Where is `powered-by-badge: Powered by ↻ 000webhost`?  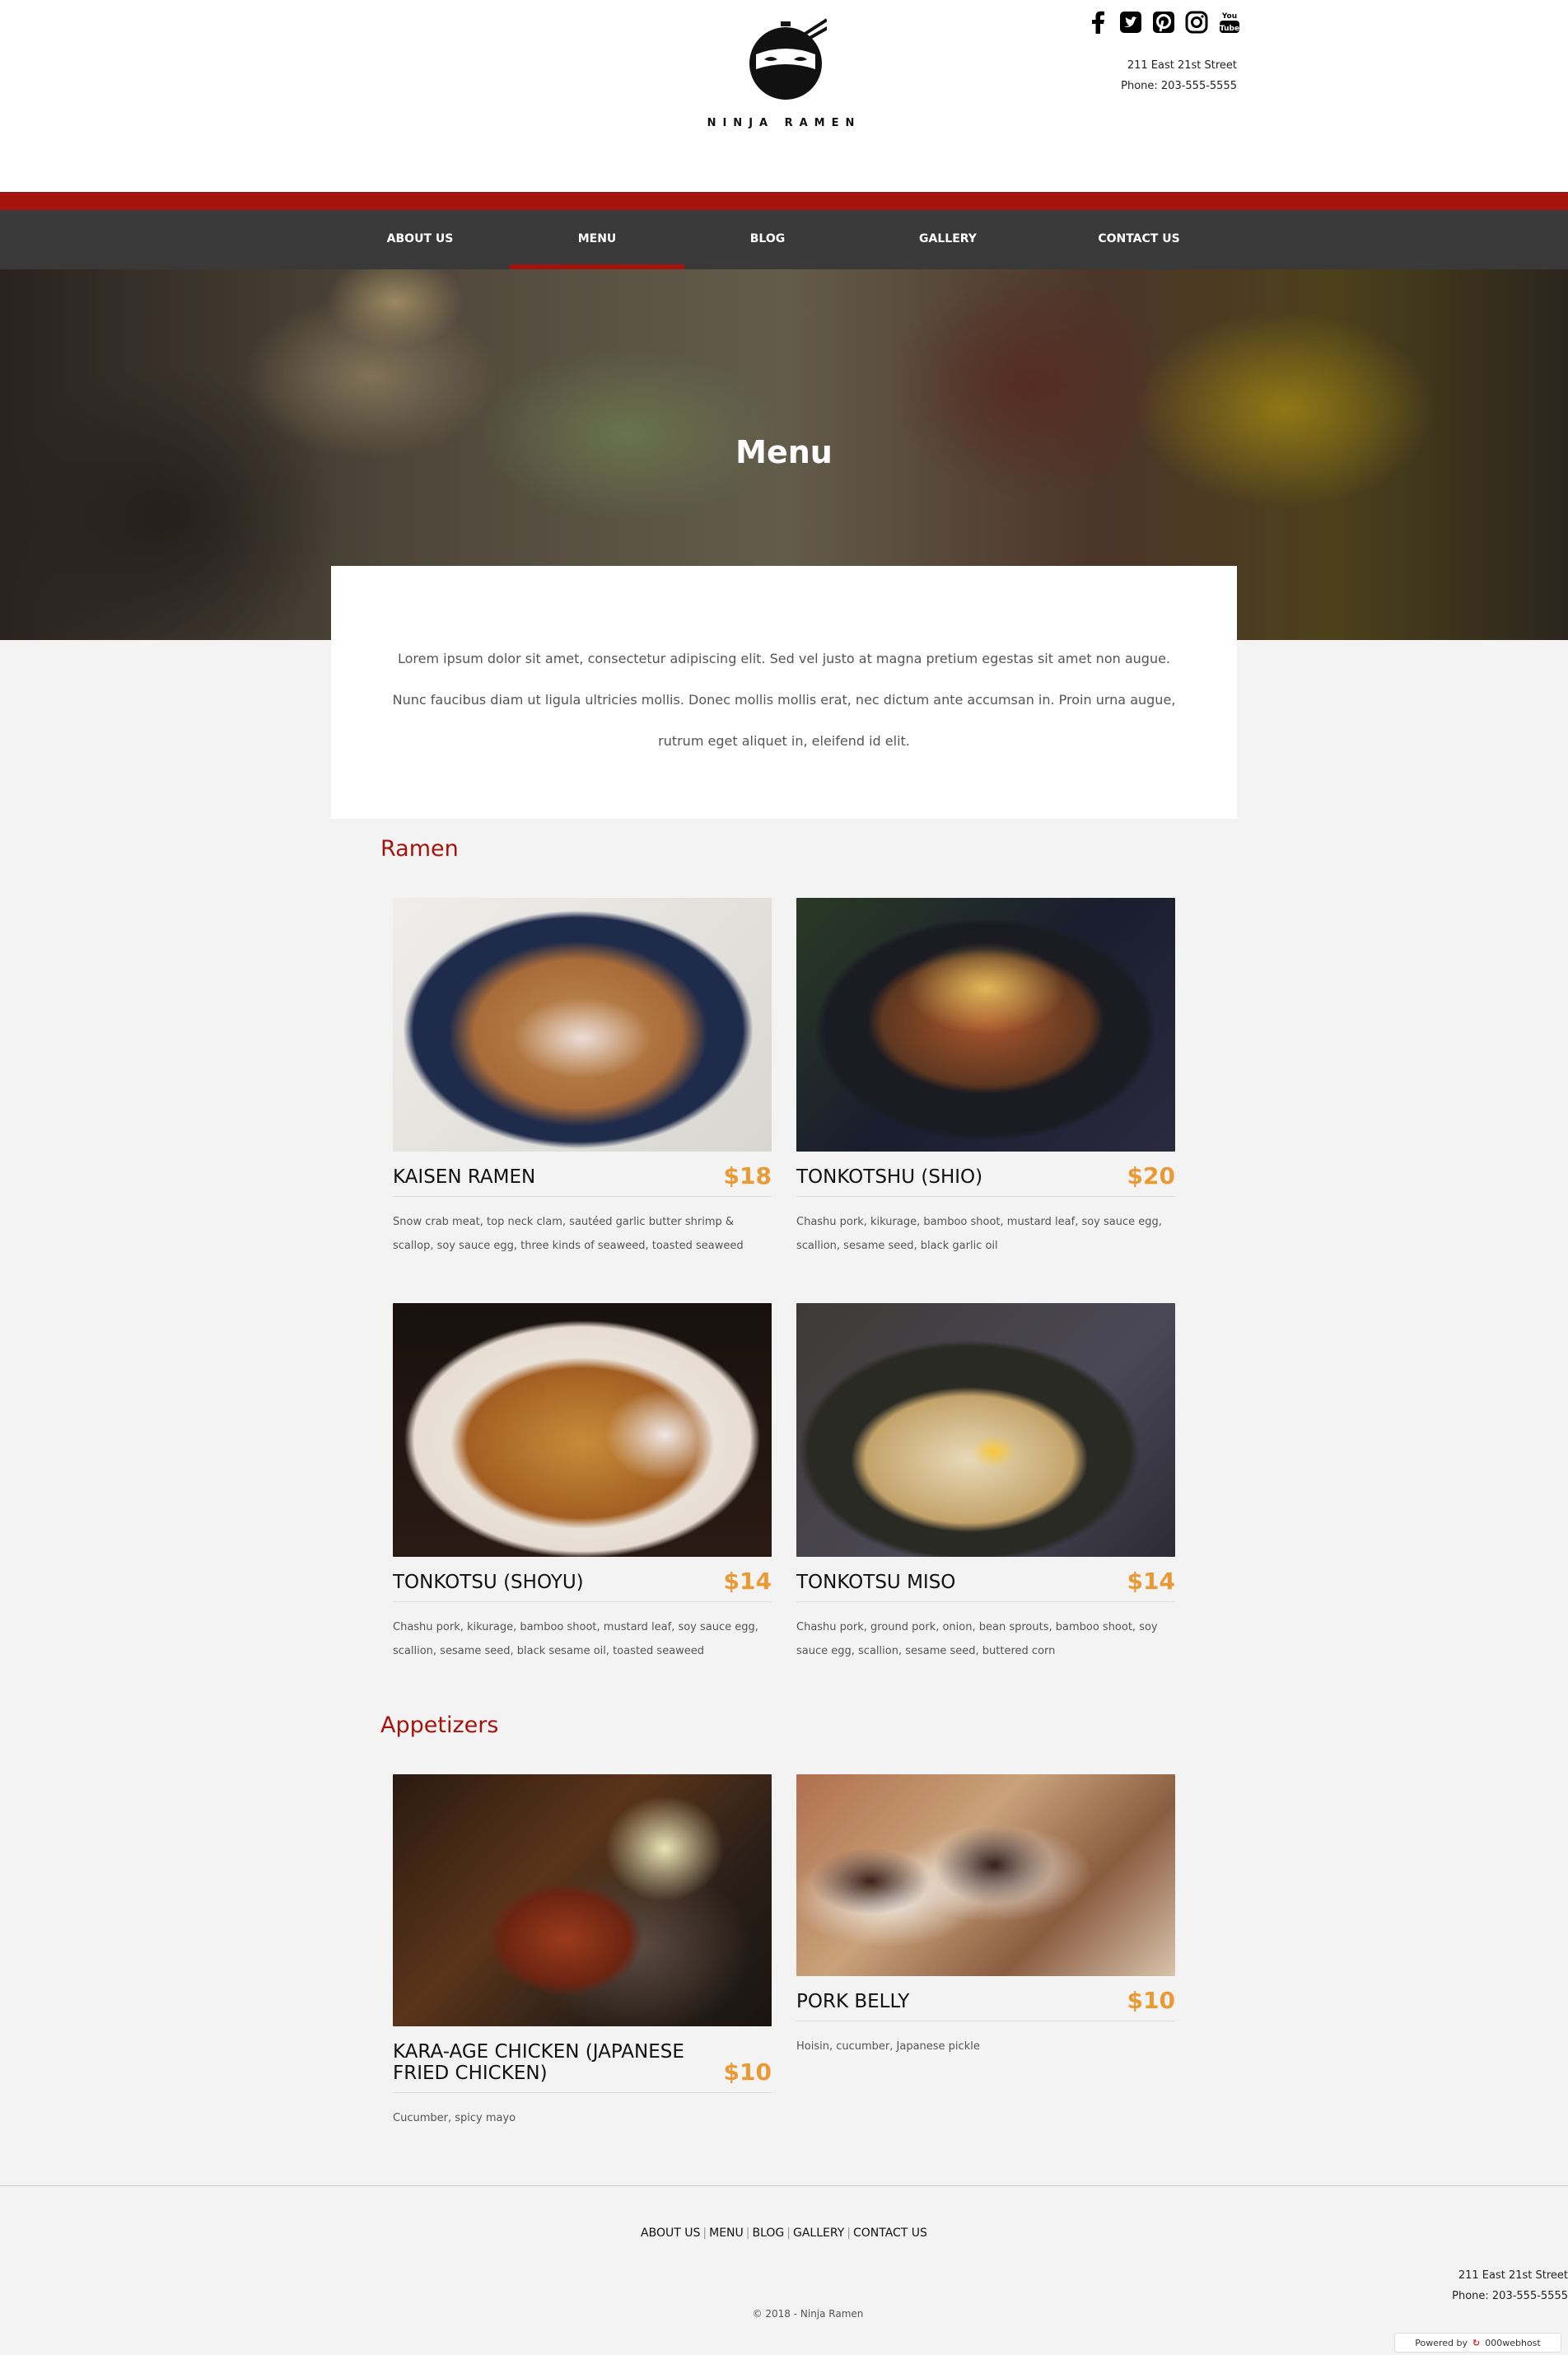
powered-by-badge: Powered by ↻ 000webhost is located at coordinates (1477, 2343).